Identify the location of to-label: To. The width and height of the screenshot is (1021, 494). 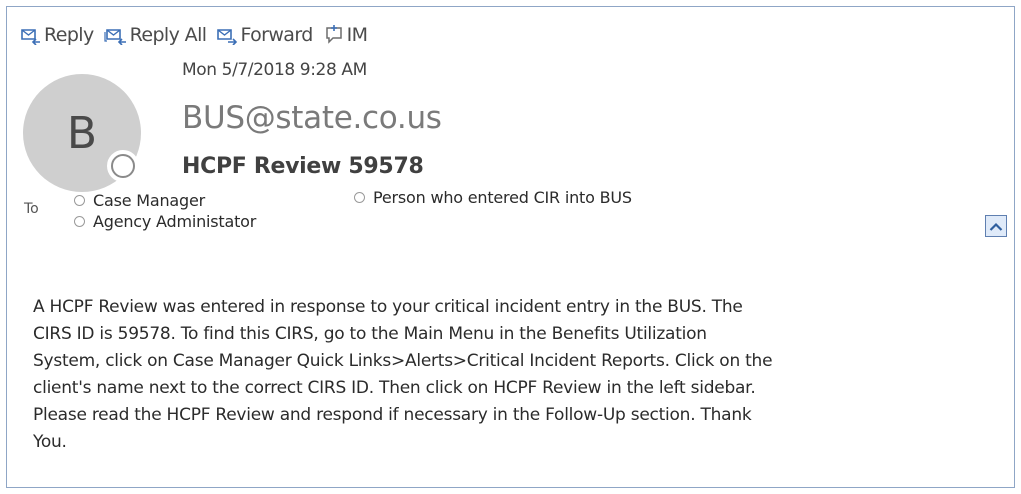
(31, 209).